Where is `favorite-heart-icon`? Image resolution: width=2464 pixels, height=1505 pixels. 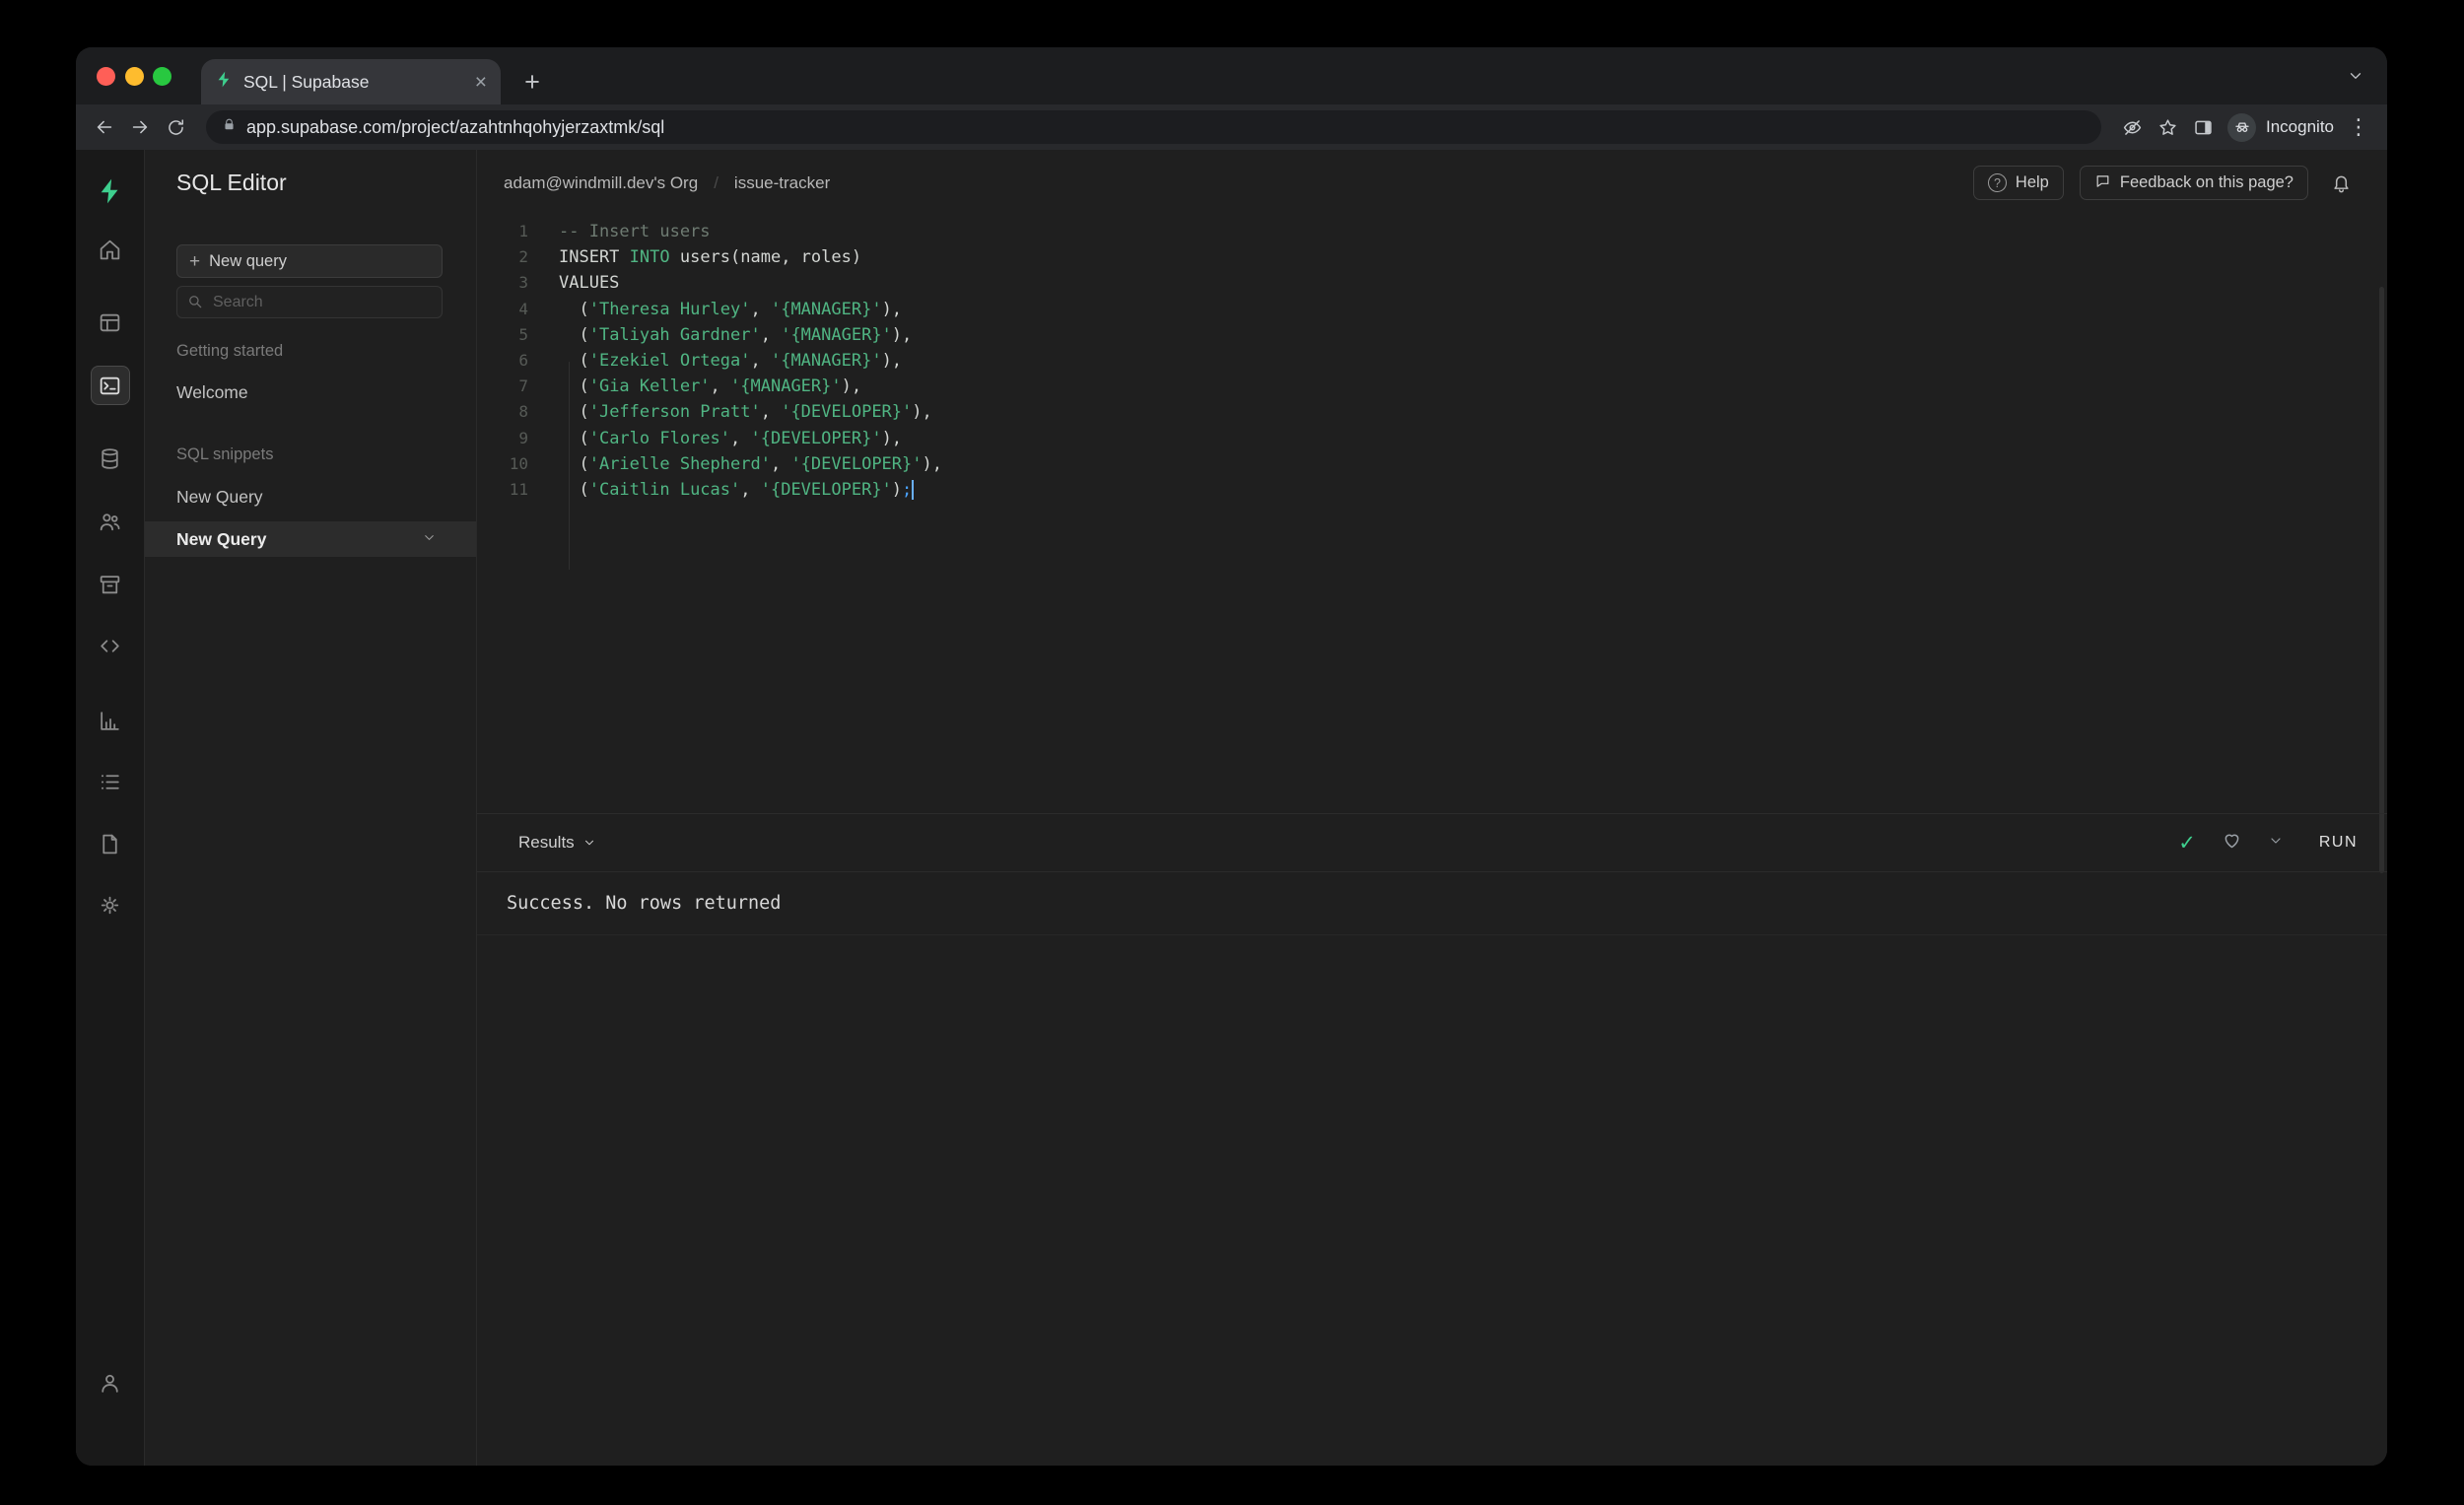
favorite-heart-icon is located at coordinates (2232, 842).